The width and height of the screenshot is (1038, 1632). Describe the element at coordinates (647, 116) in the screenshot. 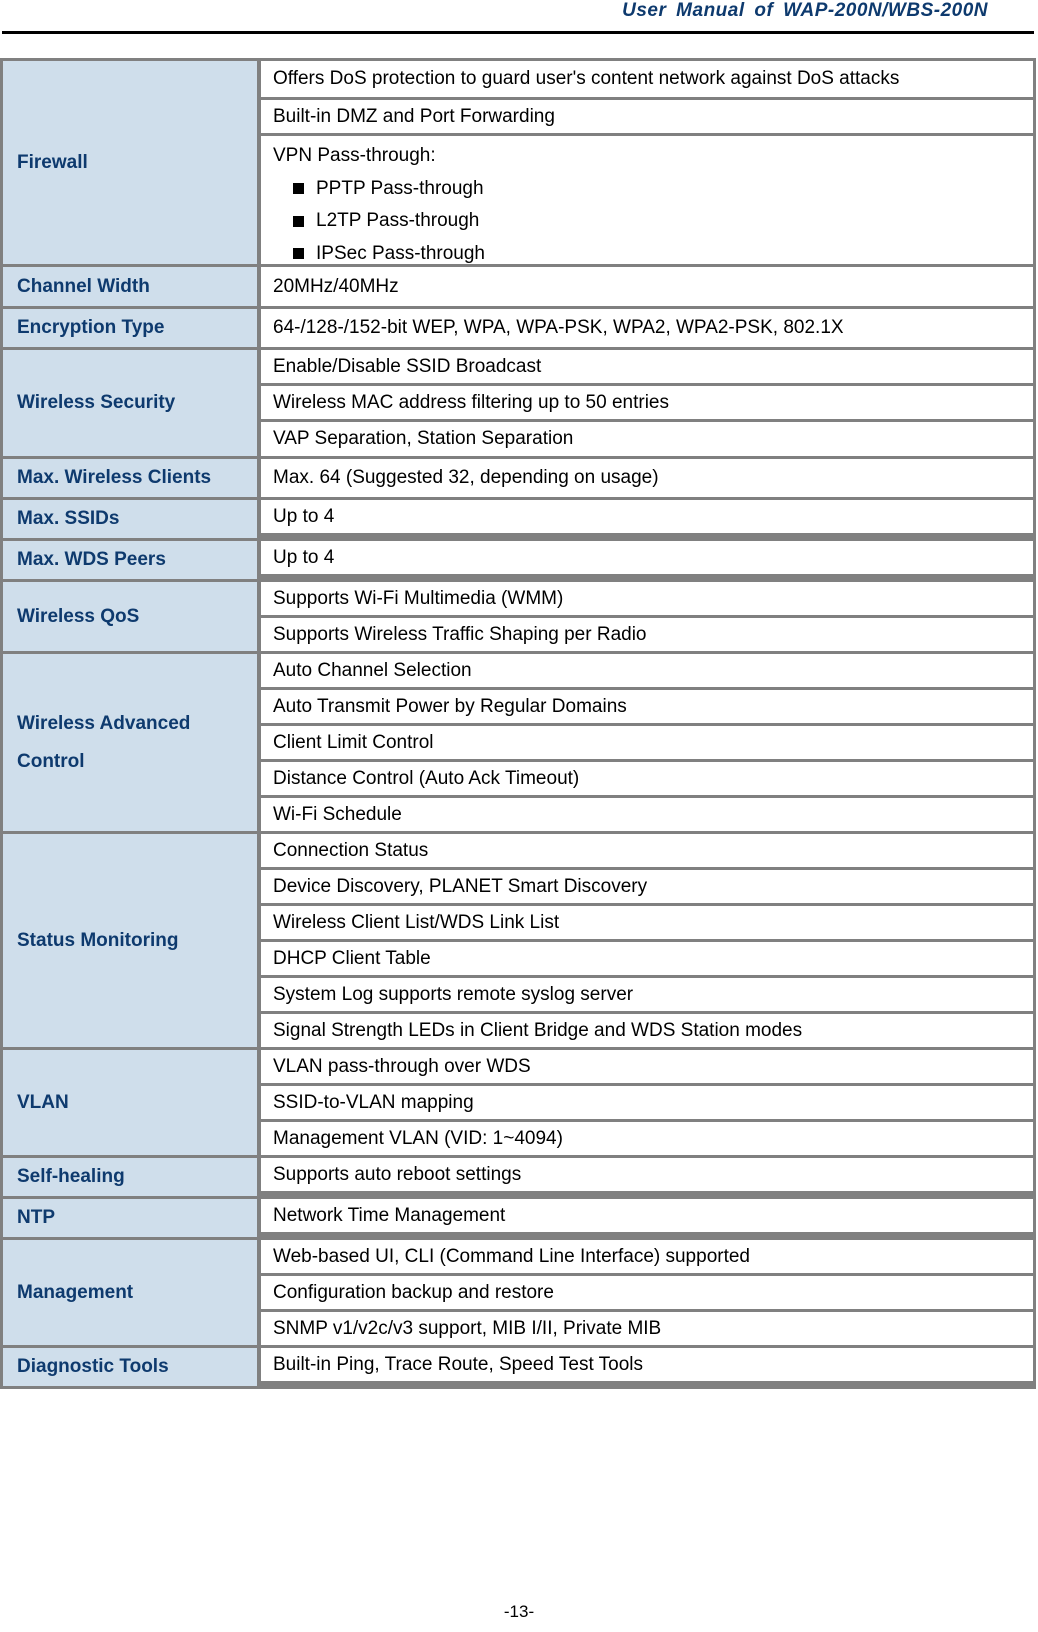

I see `spec-value: Built-in DMZ and Port Forwarding` at that location.